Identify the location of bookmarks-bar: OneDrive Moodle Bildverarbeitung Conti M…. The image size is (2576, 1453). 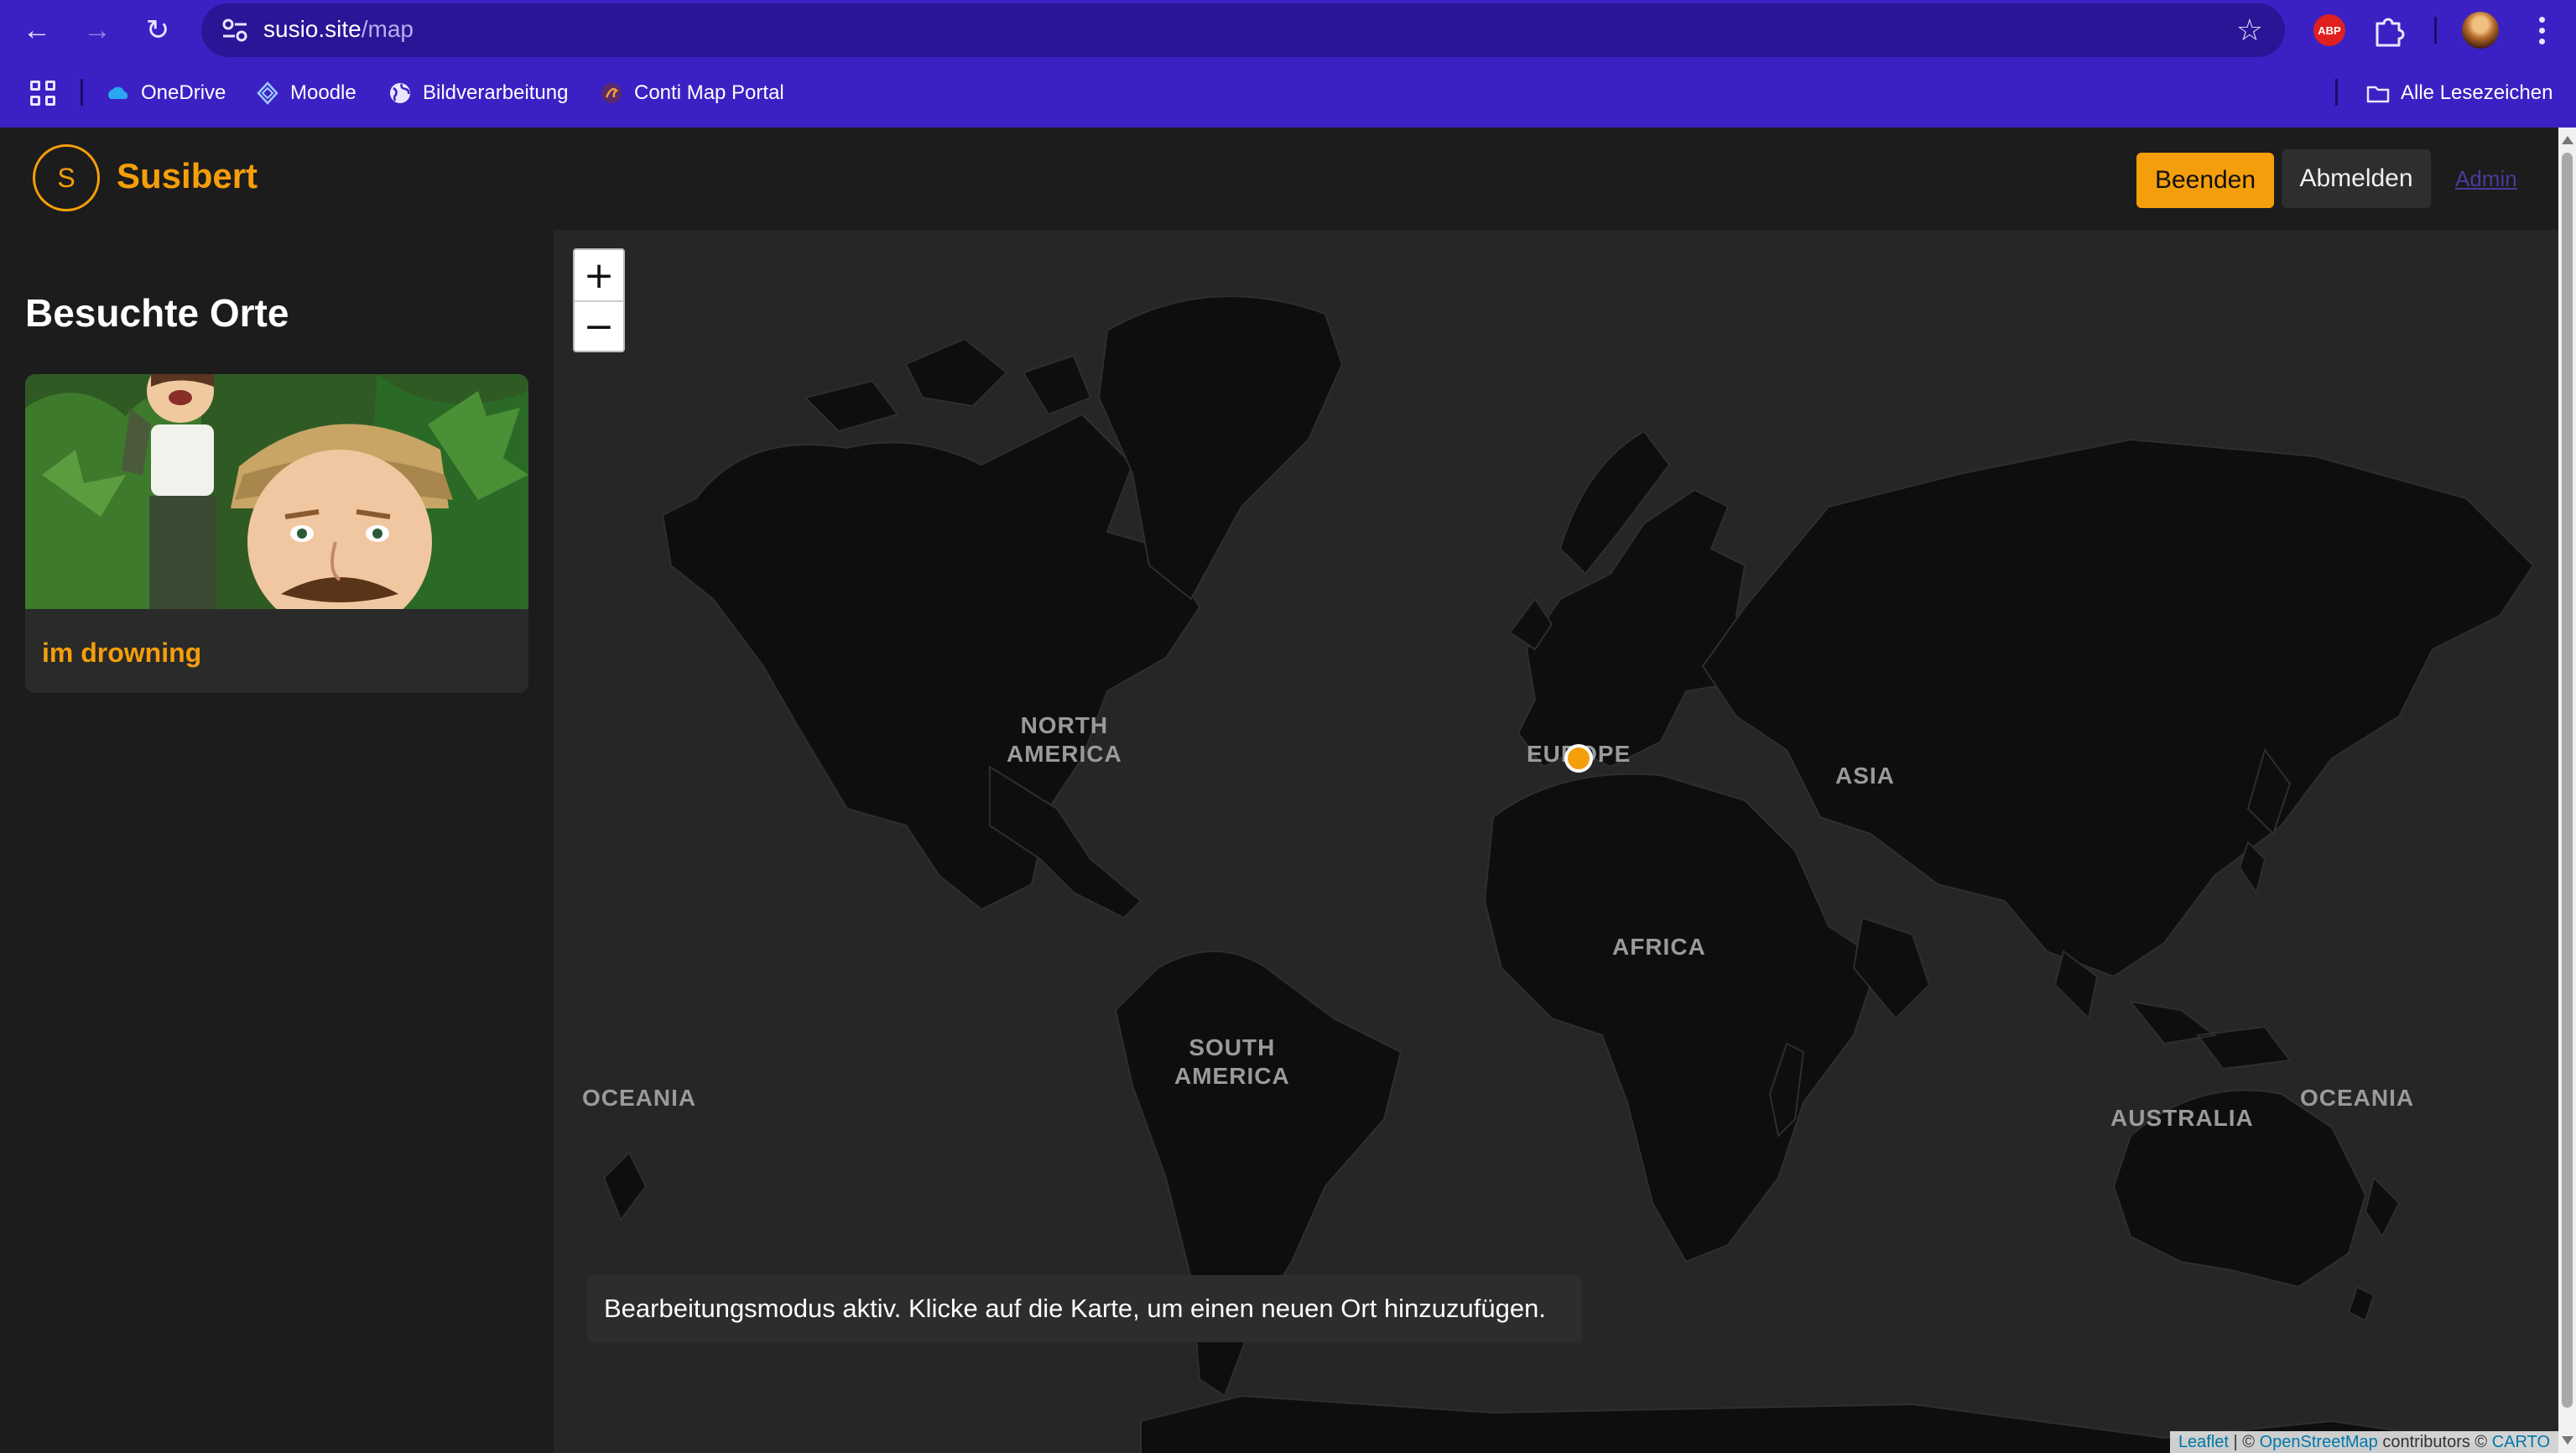
(1288, 92).